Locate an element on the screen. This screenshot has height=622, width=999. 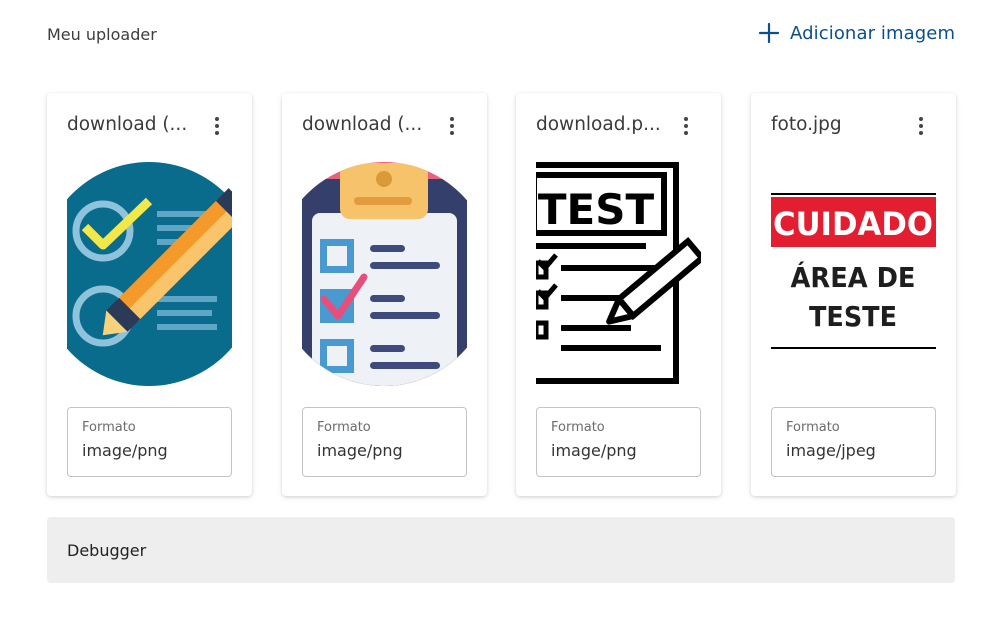
add-image-label: Adicionar imagem is located at coordinates (873, 33).